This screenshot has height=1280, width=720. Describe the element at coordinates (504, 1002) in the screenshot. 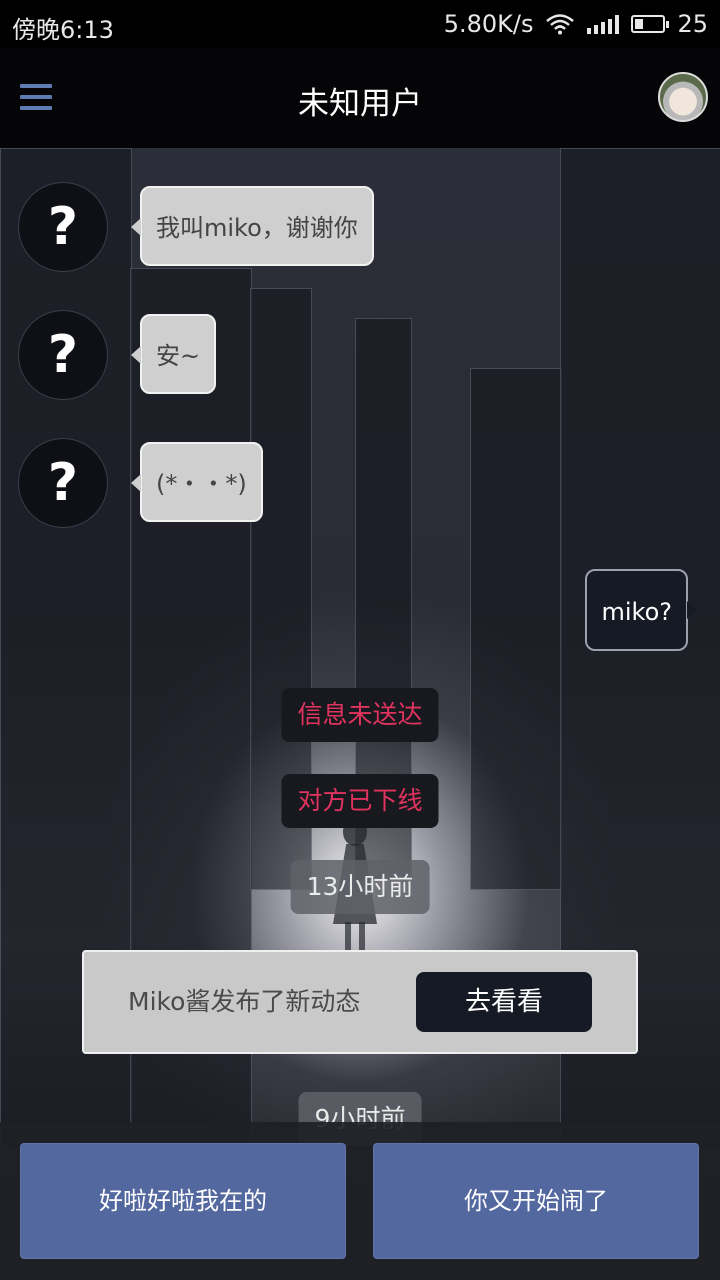

I see `view-feed-button: 去看看` at that location.